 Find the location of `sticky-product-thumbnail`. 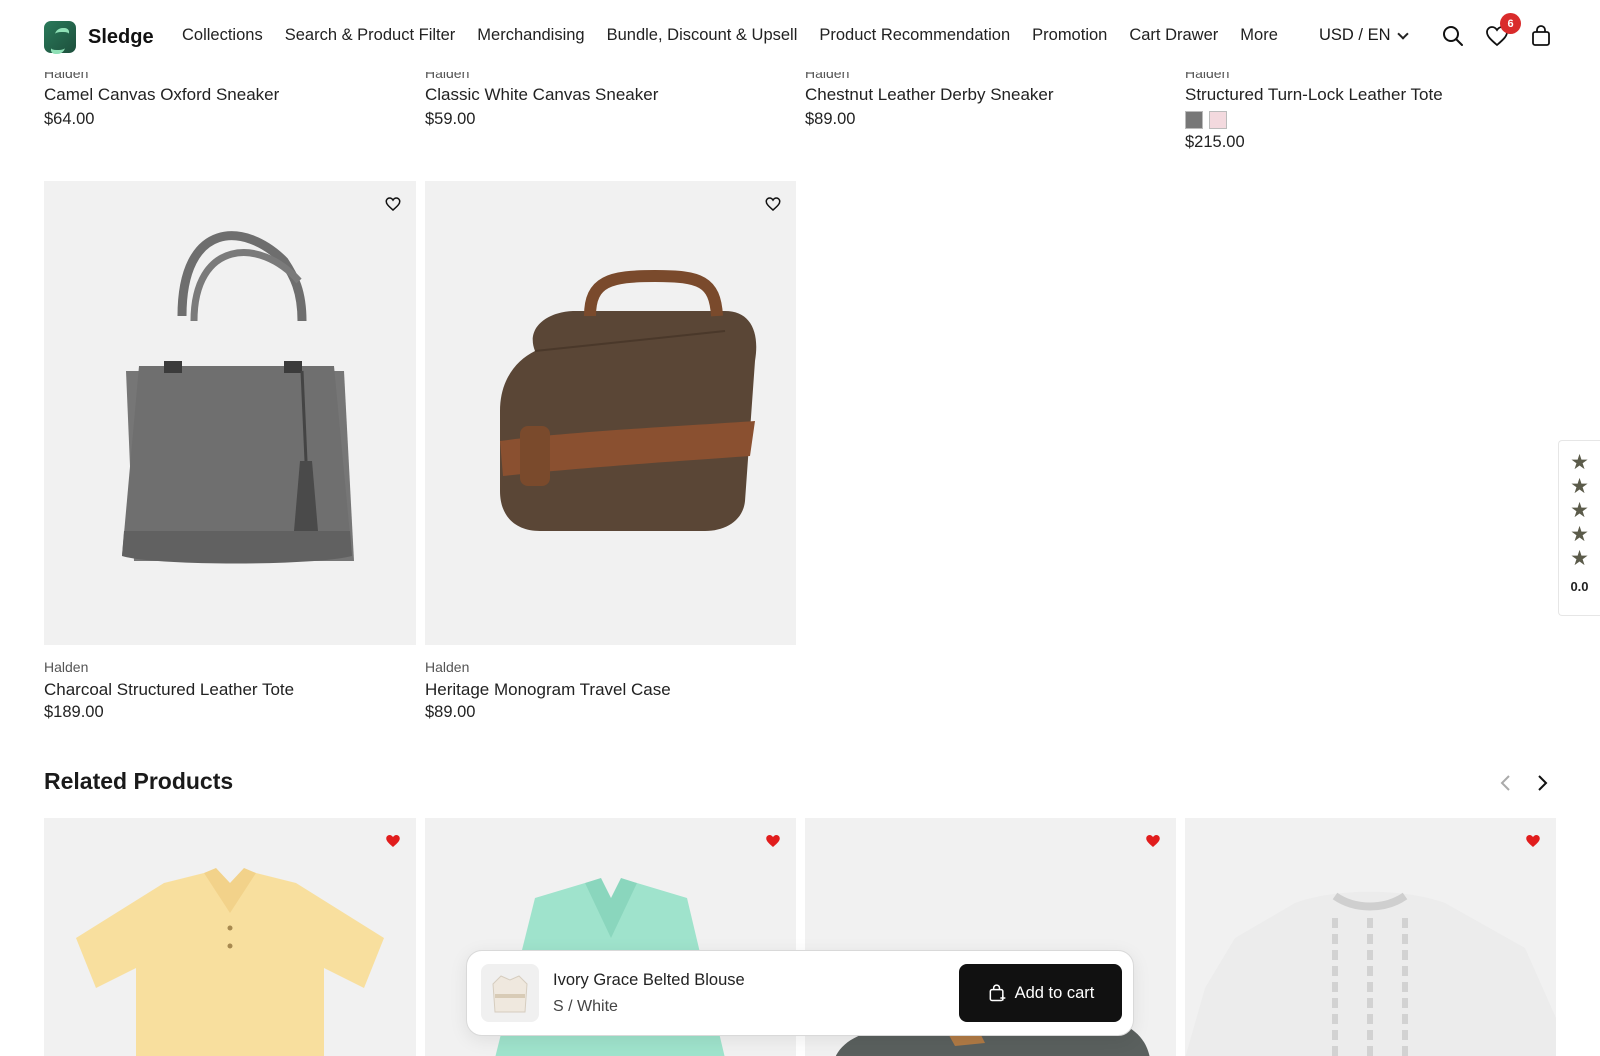

sticky-product-thumbnail is located at coordinates (510, 993).